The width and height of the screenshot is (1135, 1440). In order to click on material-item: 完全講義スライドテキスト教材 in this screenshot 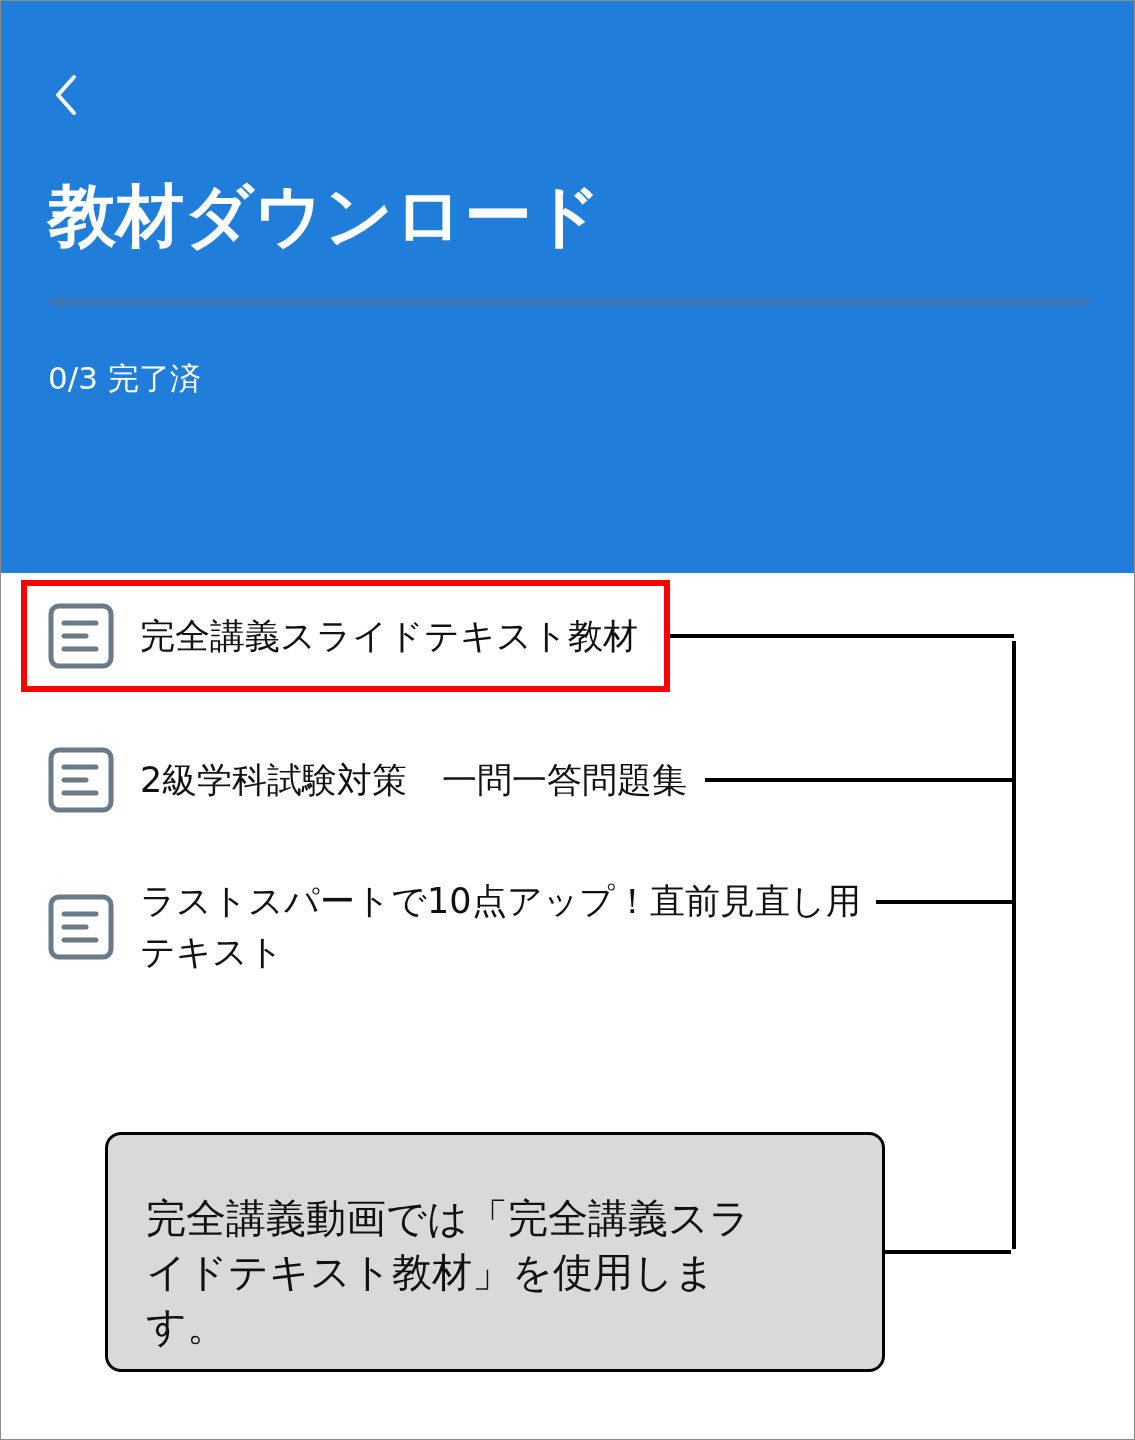, I will do `click(345, 636)`.